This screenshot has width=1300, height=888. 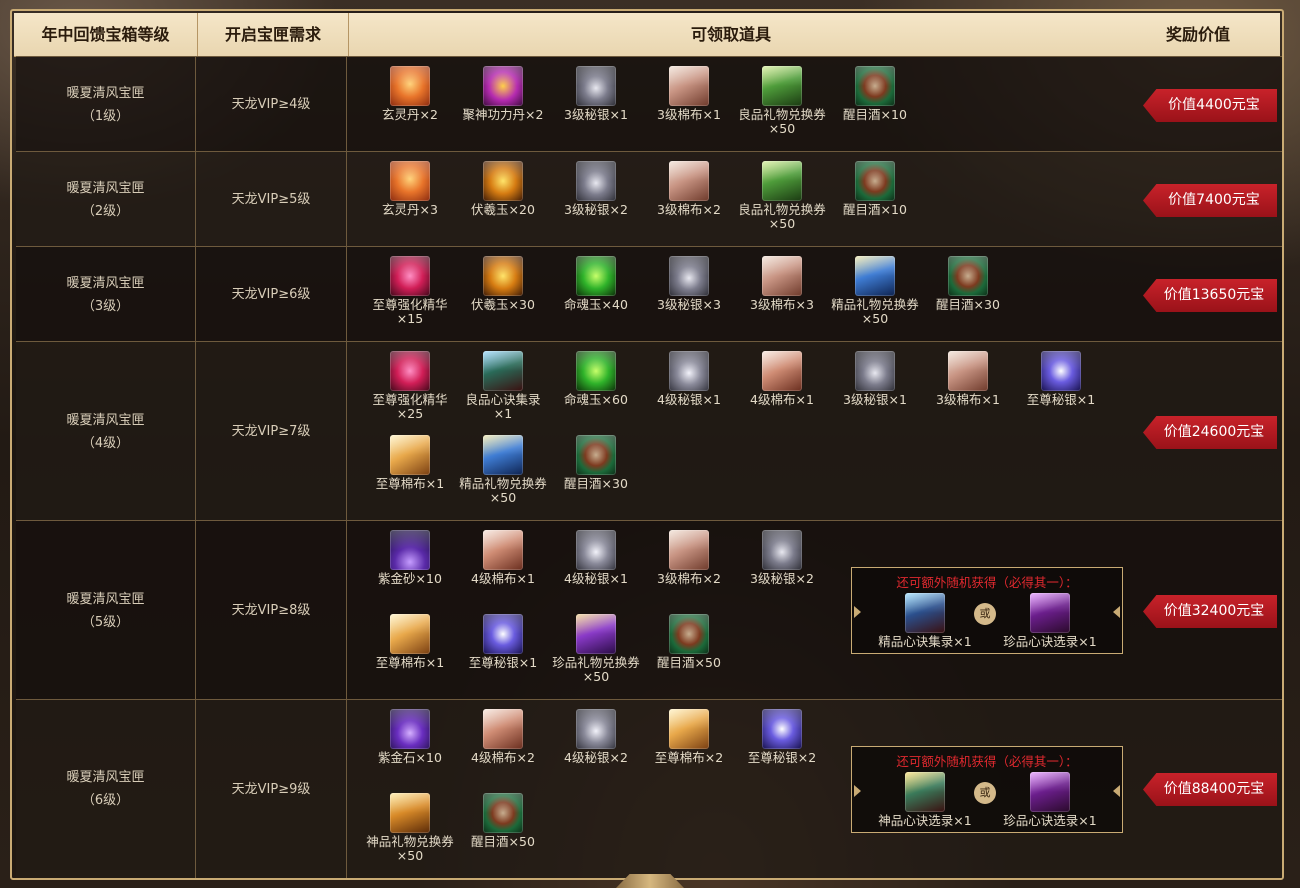 I want to click on box-level-cell: 暖夏清风宝匣 （6级）, so click(x=105, y=789).